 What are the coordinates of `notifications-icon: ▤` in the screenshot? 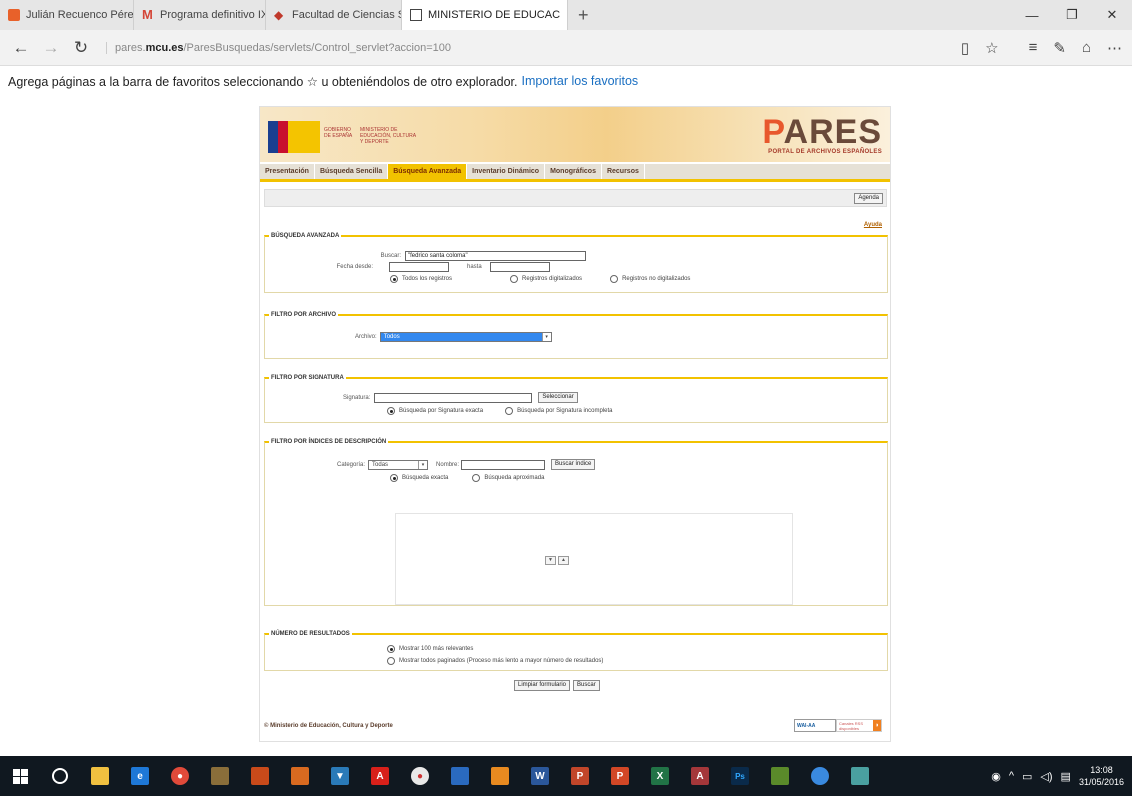 It's located at (1066, 776).